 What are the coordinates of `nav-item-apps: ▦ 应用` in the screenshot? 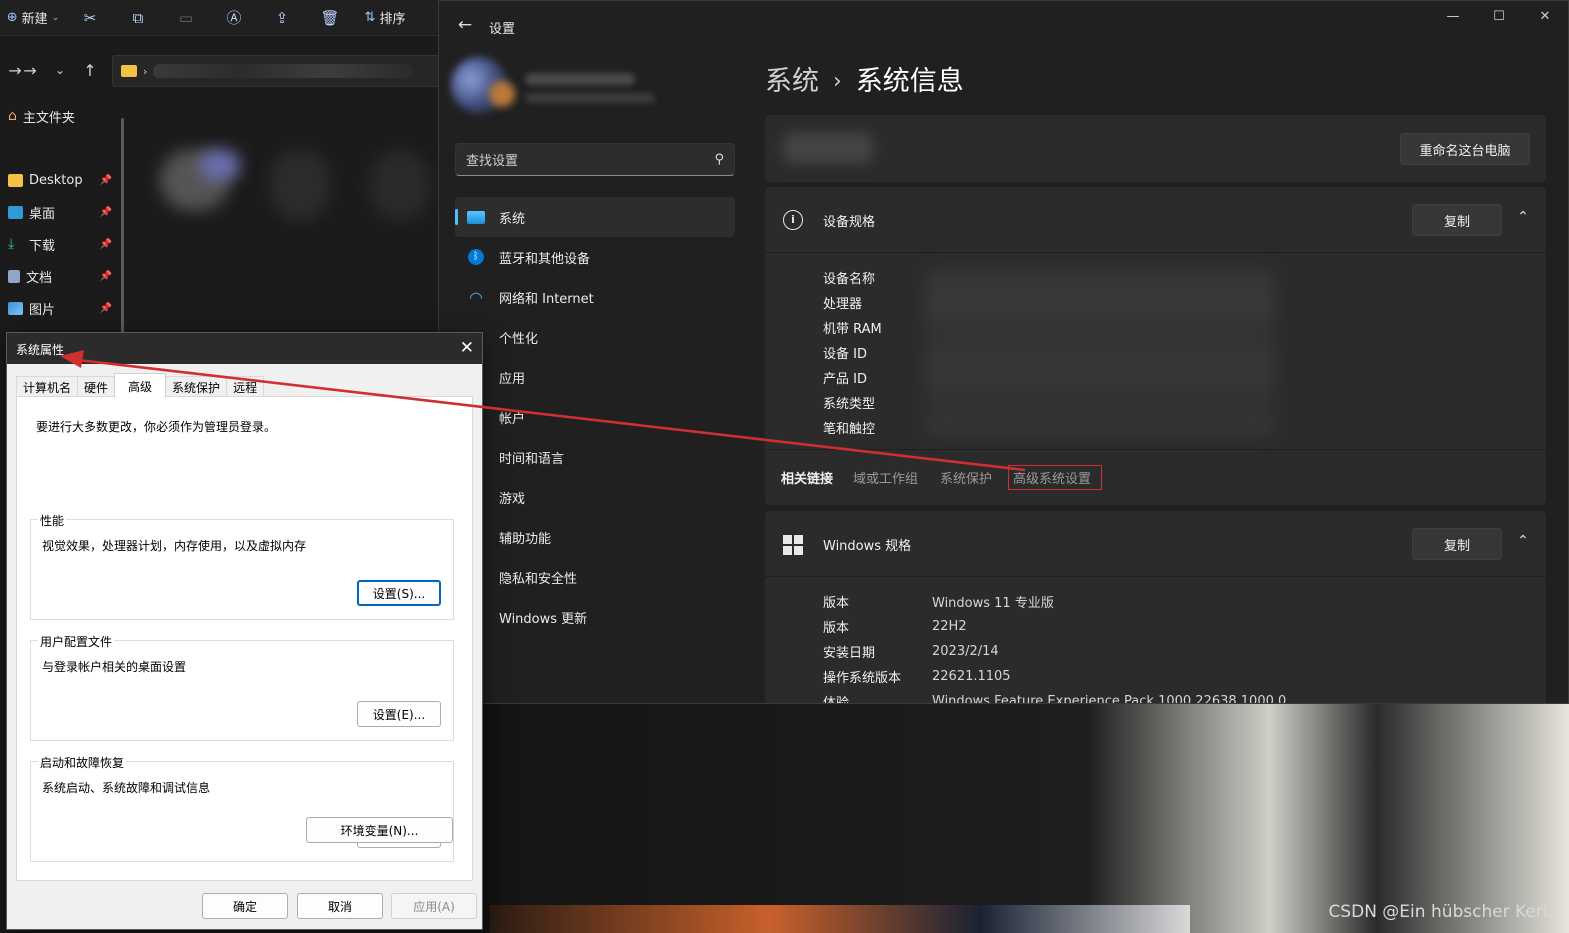 It's located at (595, 377).